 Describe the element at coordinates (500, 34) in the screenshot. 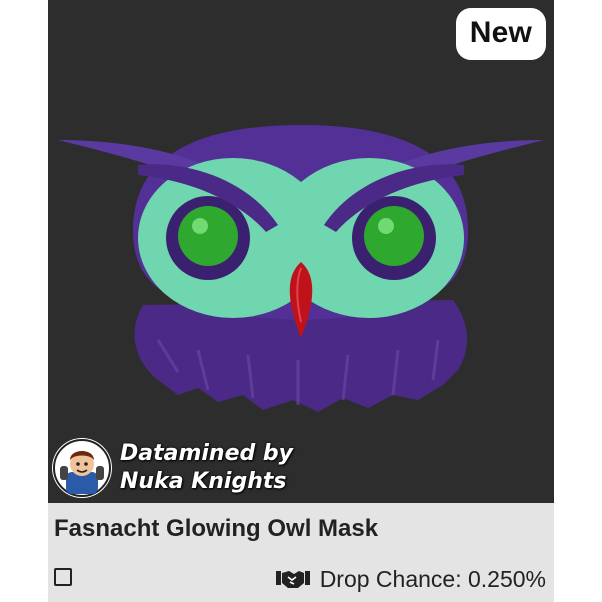

I see `new-badge: New` at that location.